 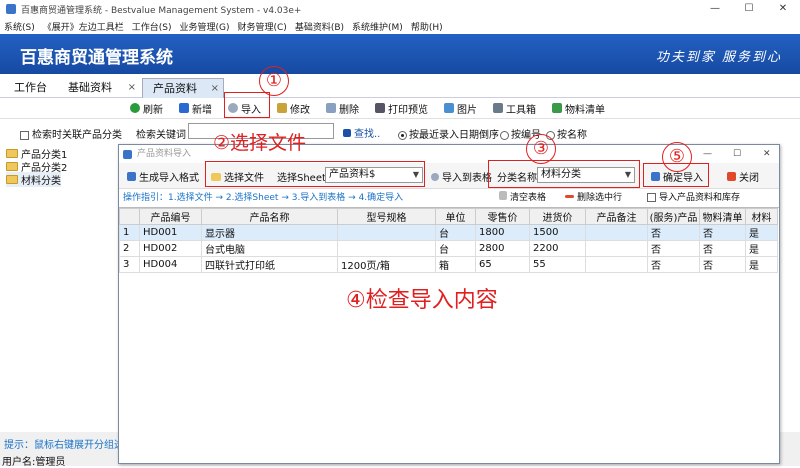 What do you see at coordinates (731, 176) in the screenshot?
I see `close-icon` at bounding box center [731, 176].